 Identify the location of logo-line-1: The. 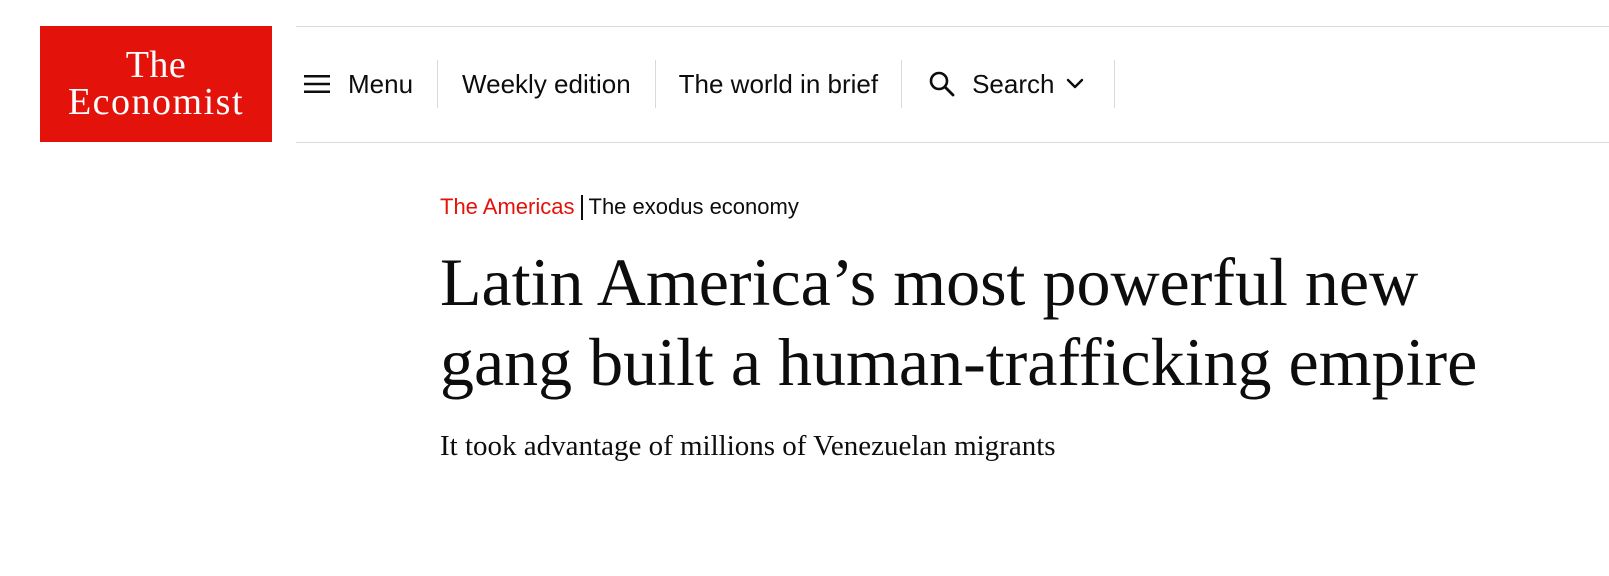
(156, 65).